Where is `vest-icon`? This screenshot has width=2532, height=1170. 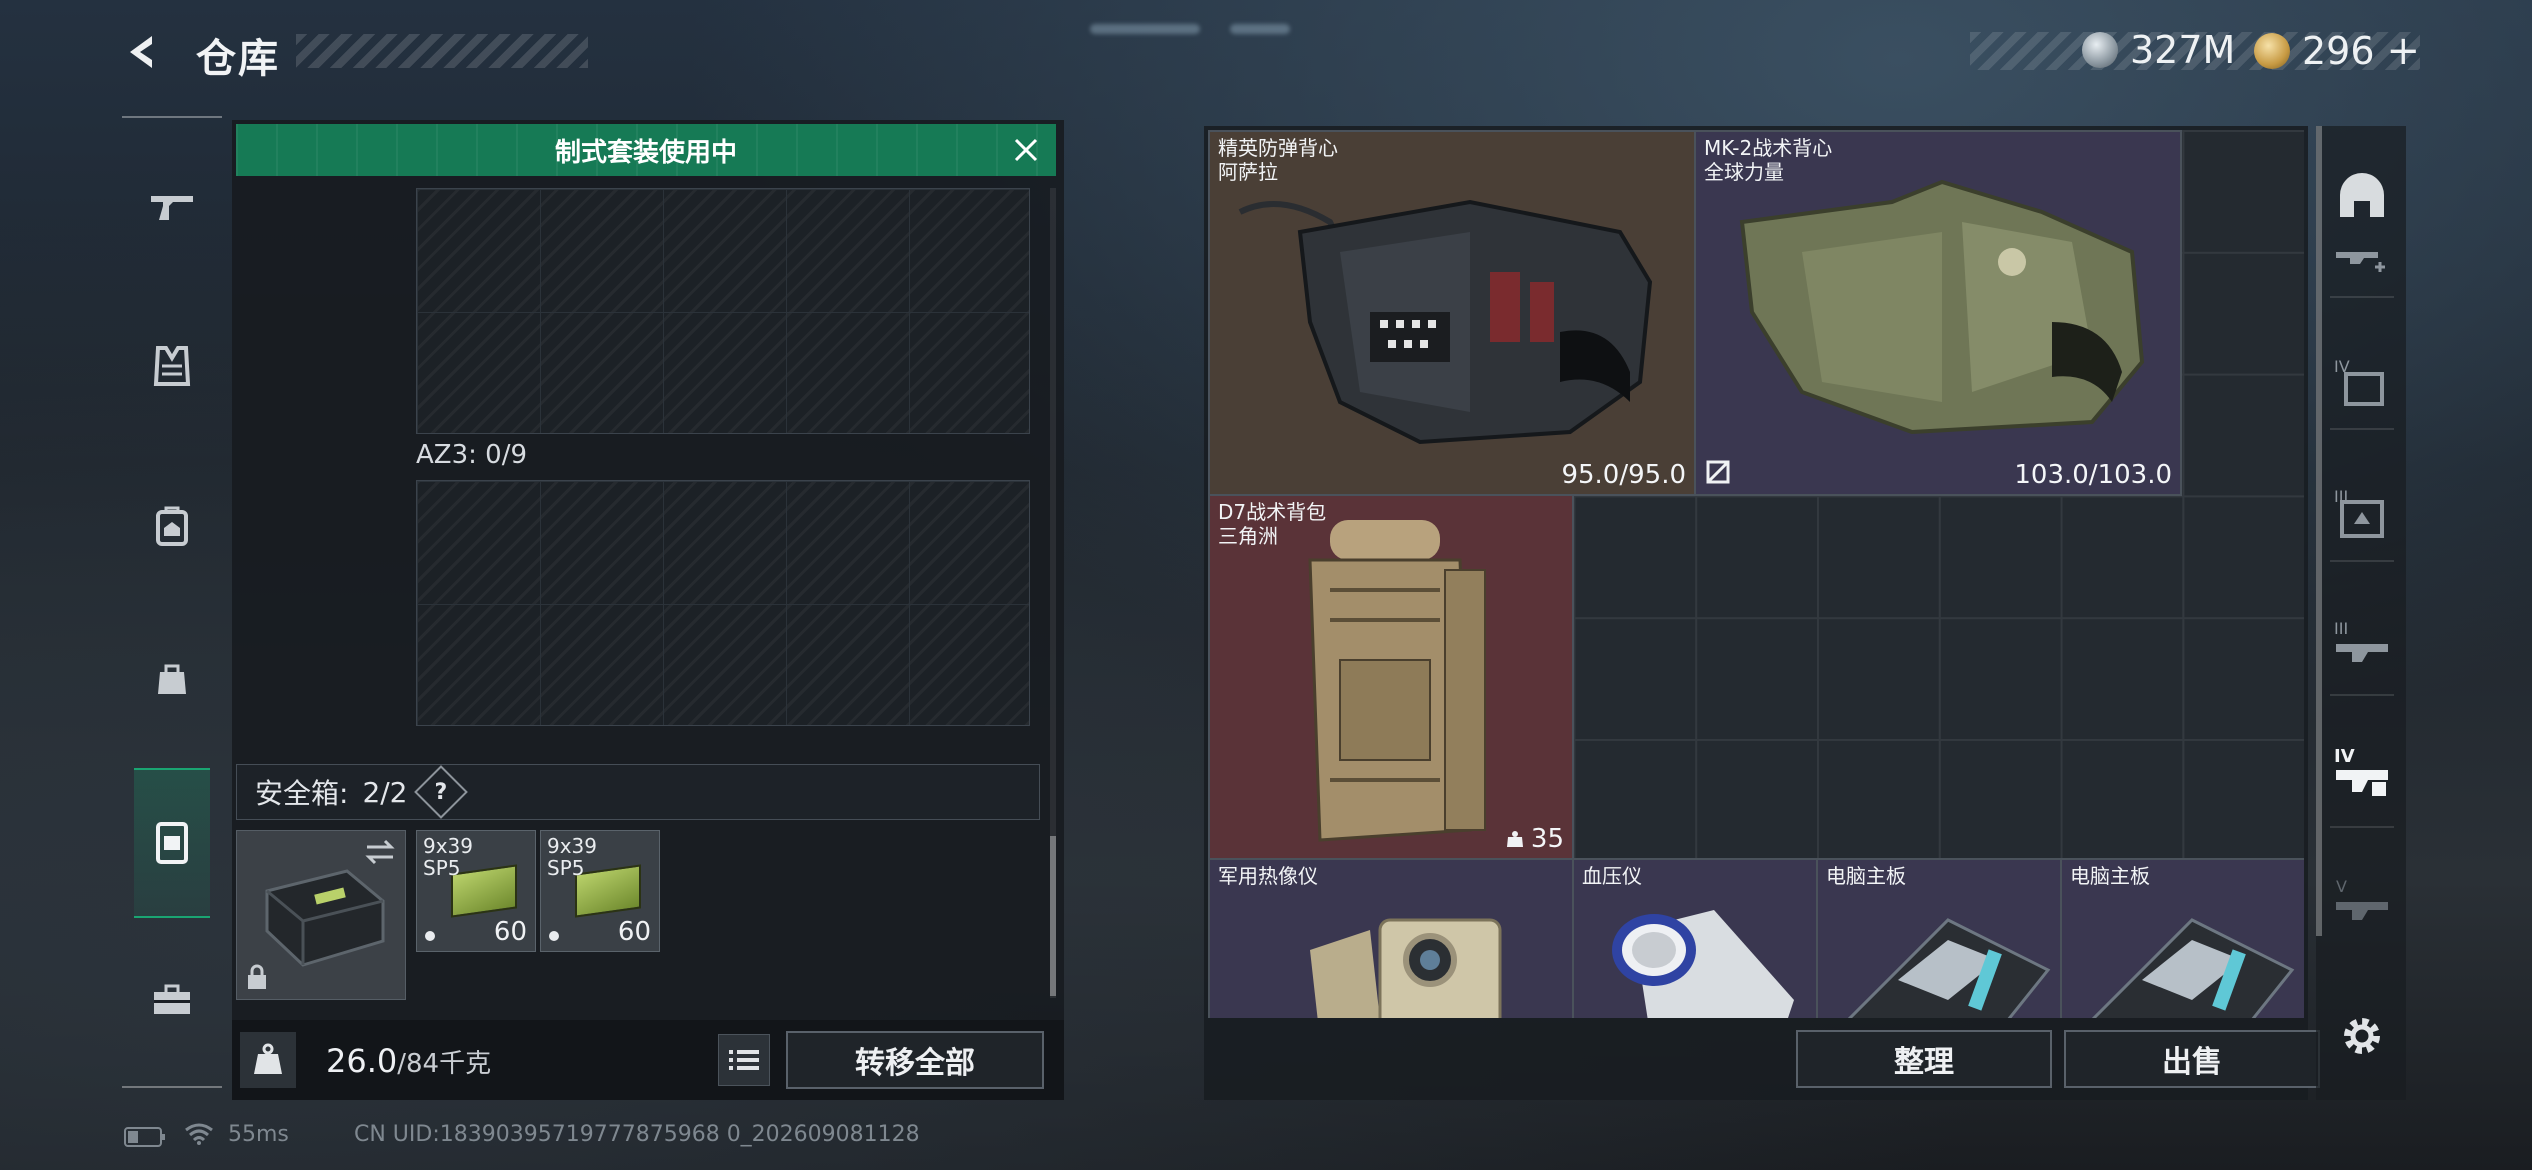 vest-icon is located at coordinates (172, 366).